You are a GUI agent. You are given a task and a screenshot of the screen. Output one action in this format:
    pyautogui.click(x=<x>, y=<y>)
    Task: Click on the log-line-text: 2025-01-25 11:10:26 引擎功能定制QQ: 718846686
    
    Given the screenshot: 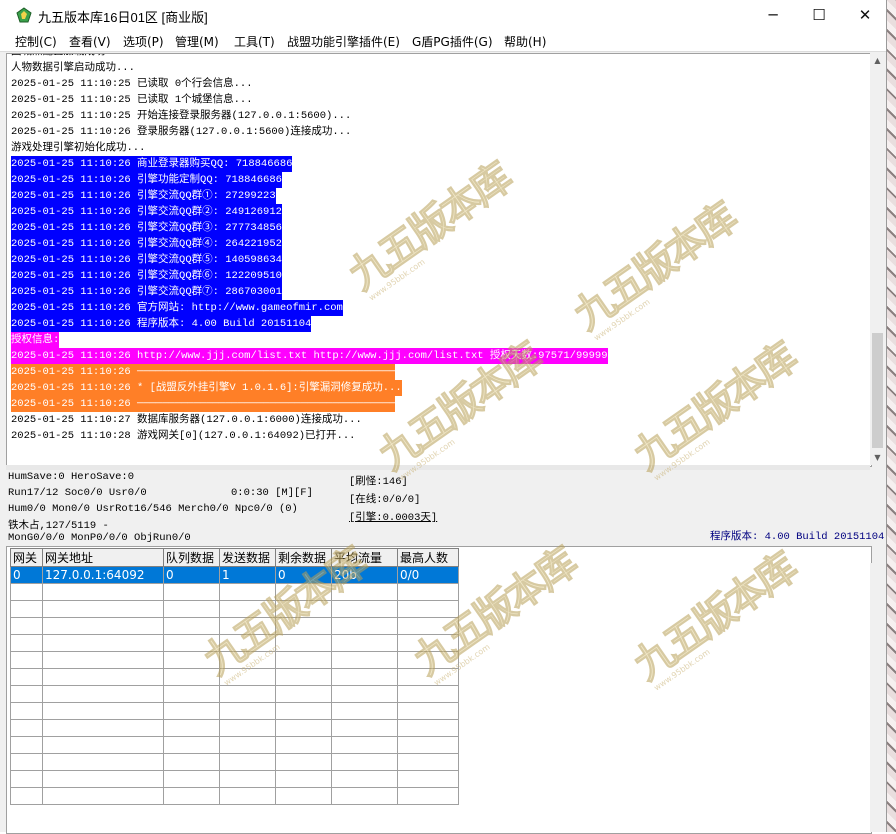 What is the action you would take?
    pyautogui.click(x=146, y=180)
    